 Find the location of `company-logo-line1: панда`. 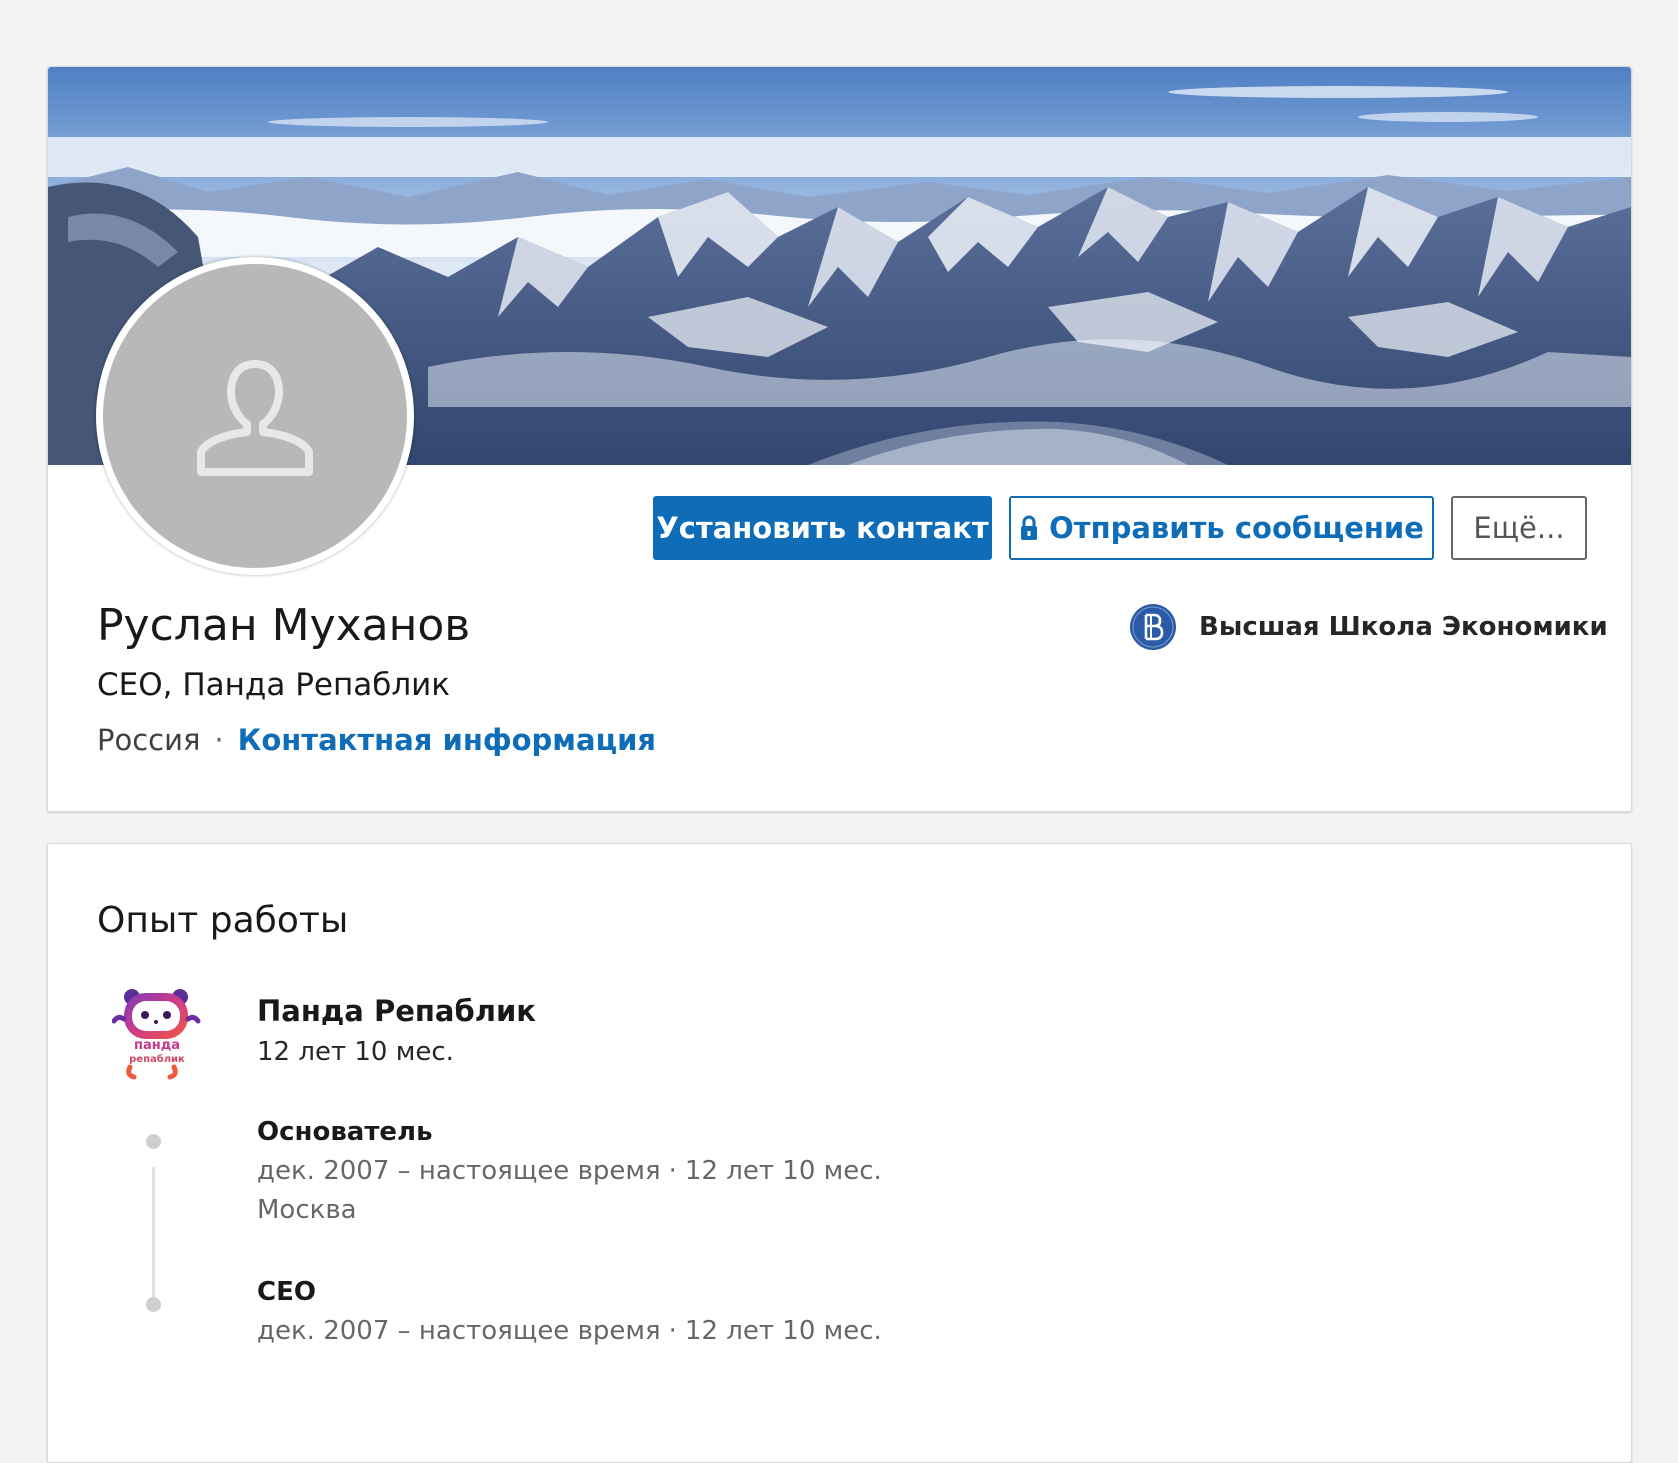

company-logo-line1: панда is located at coordinates (157, 1045).